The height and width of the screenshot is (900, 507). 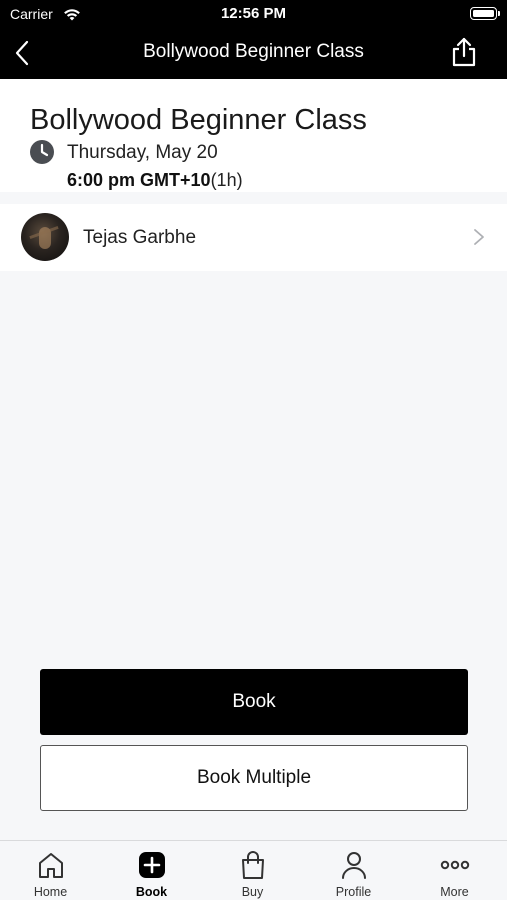 What do you see at coordinates (485, 13) in the screenshot?
I see `battery-icon` at bounding box center [485, 13].